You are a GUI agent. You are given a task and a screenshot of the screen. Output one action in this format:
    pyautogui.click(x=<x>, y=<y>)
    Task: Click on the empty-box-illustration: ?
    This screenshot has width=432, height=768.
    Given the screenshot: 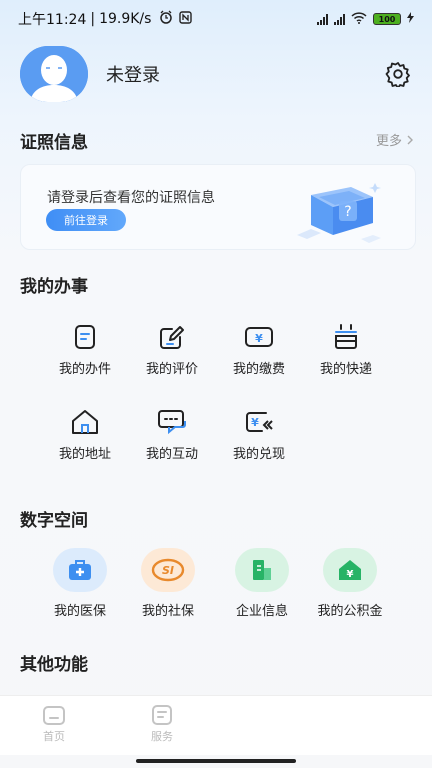 What is the action you would take?
    pyautogui.click(x=339, y=213)
    